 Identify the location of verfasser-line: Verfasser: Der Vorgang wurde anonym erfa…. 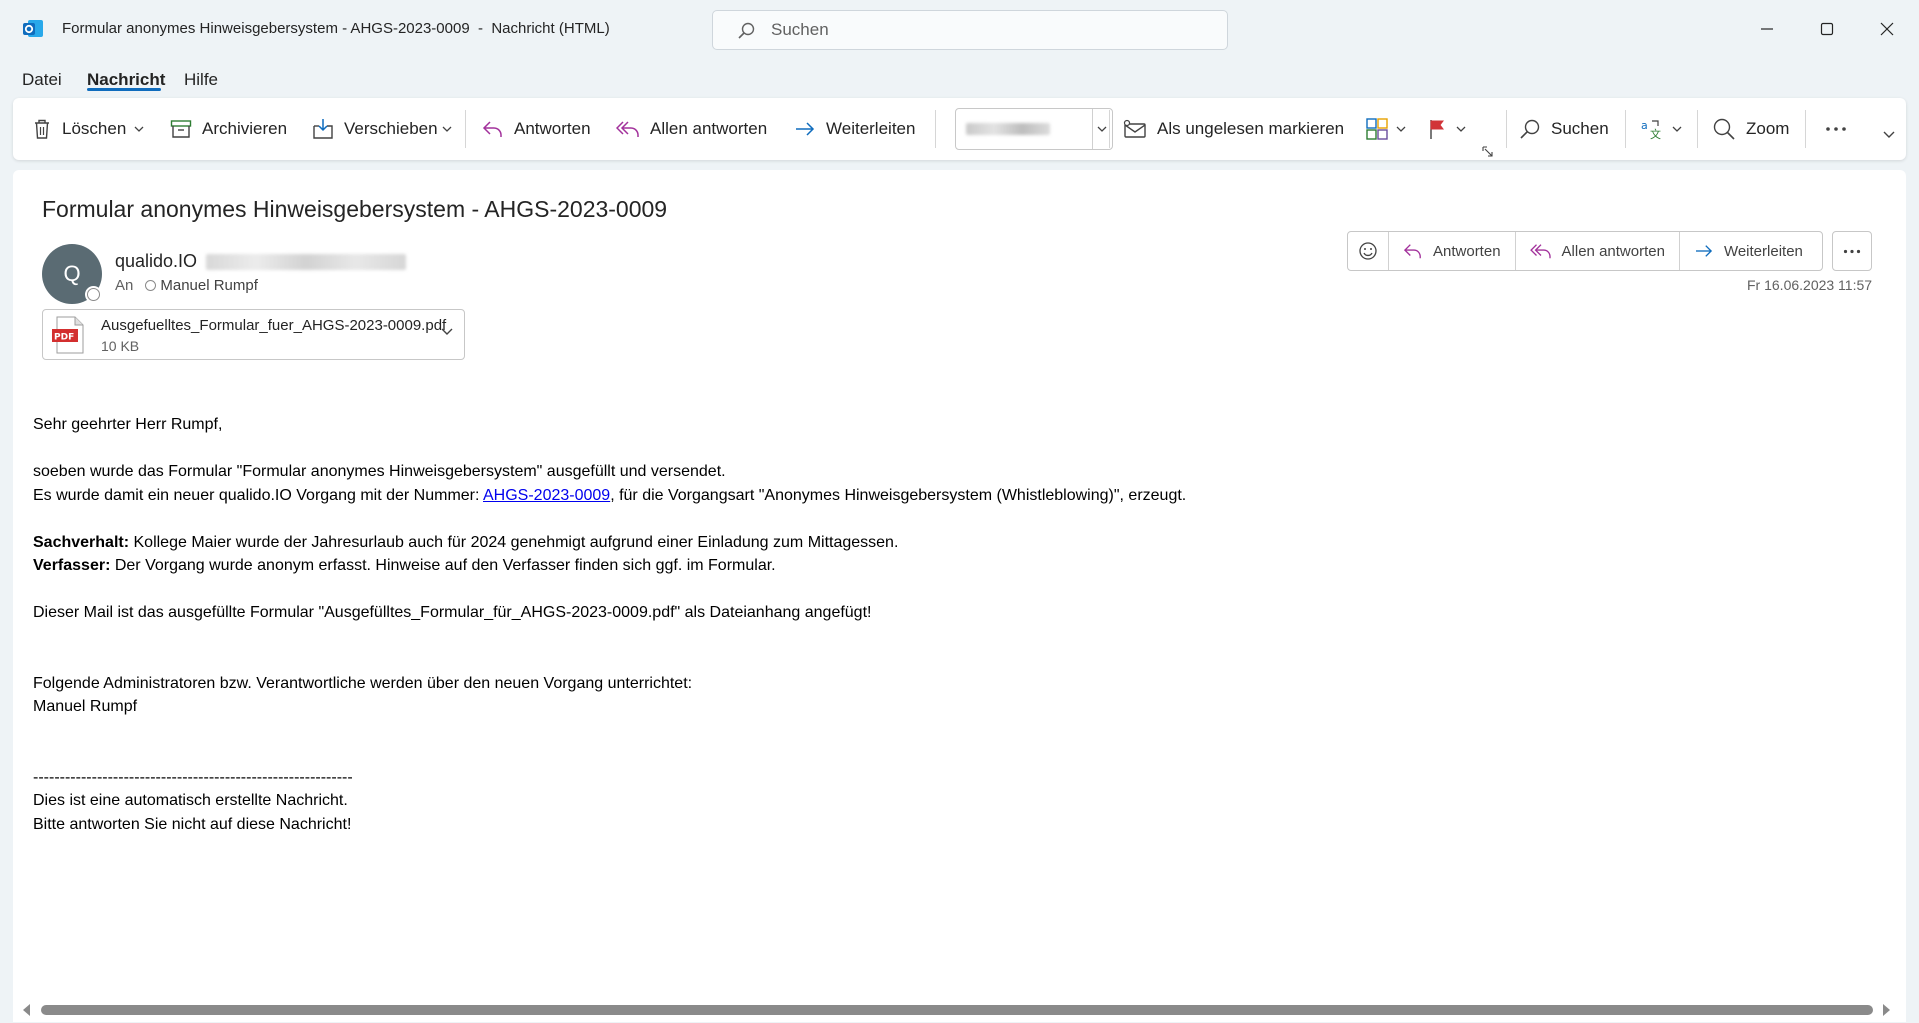
(404, 565).